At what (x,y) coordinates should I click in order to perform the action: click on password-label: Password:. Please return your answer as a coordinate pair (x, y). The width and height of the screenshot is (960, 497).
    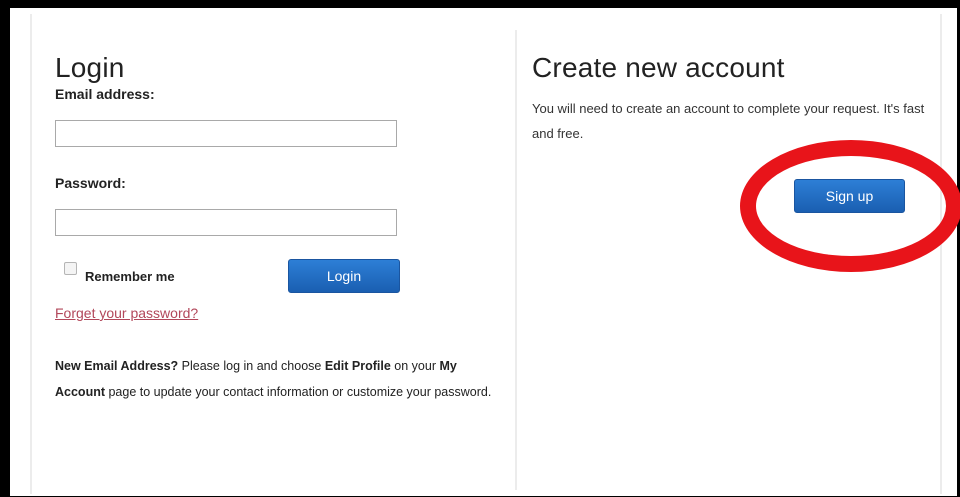
    Looking at the image, I should click on (90, 183).